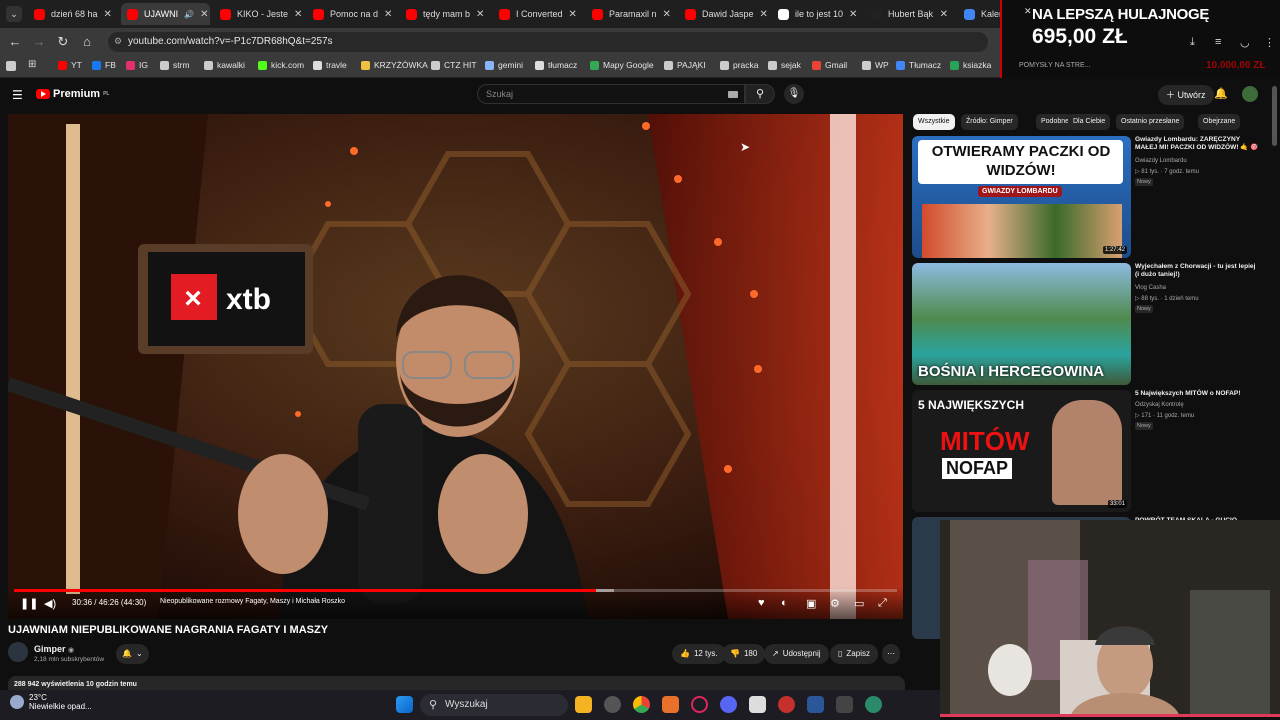  Describe the element at coordinates (224, 65) in the screenshot. I see `bookmark-item: kawalki` at that location.